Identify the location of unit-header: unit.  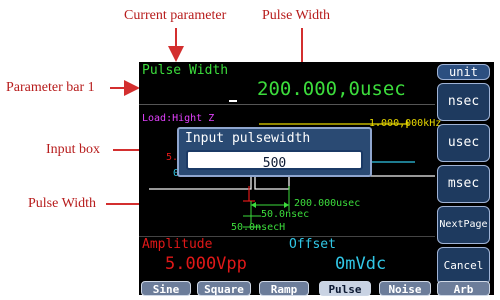
(463, 72).